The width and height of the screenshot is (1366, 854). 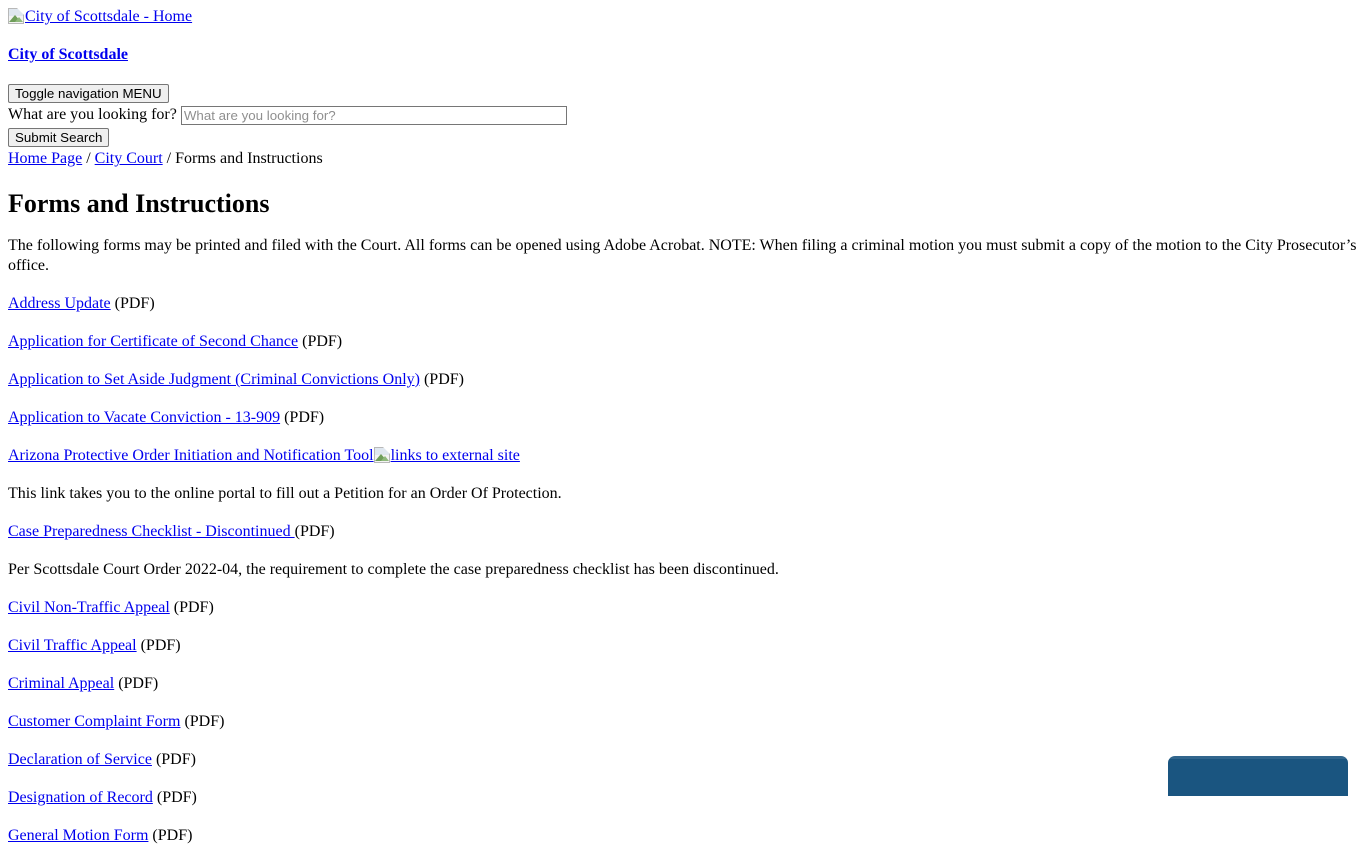 What do you see at coordinates (92, 114) in the screenshot?
I see `search-label: What are you looking for?` at bounding box center [92, 114].